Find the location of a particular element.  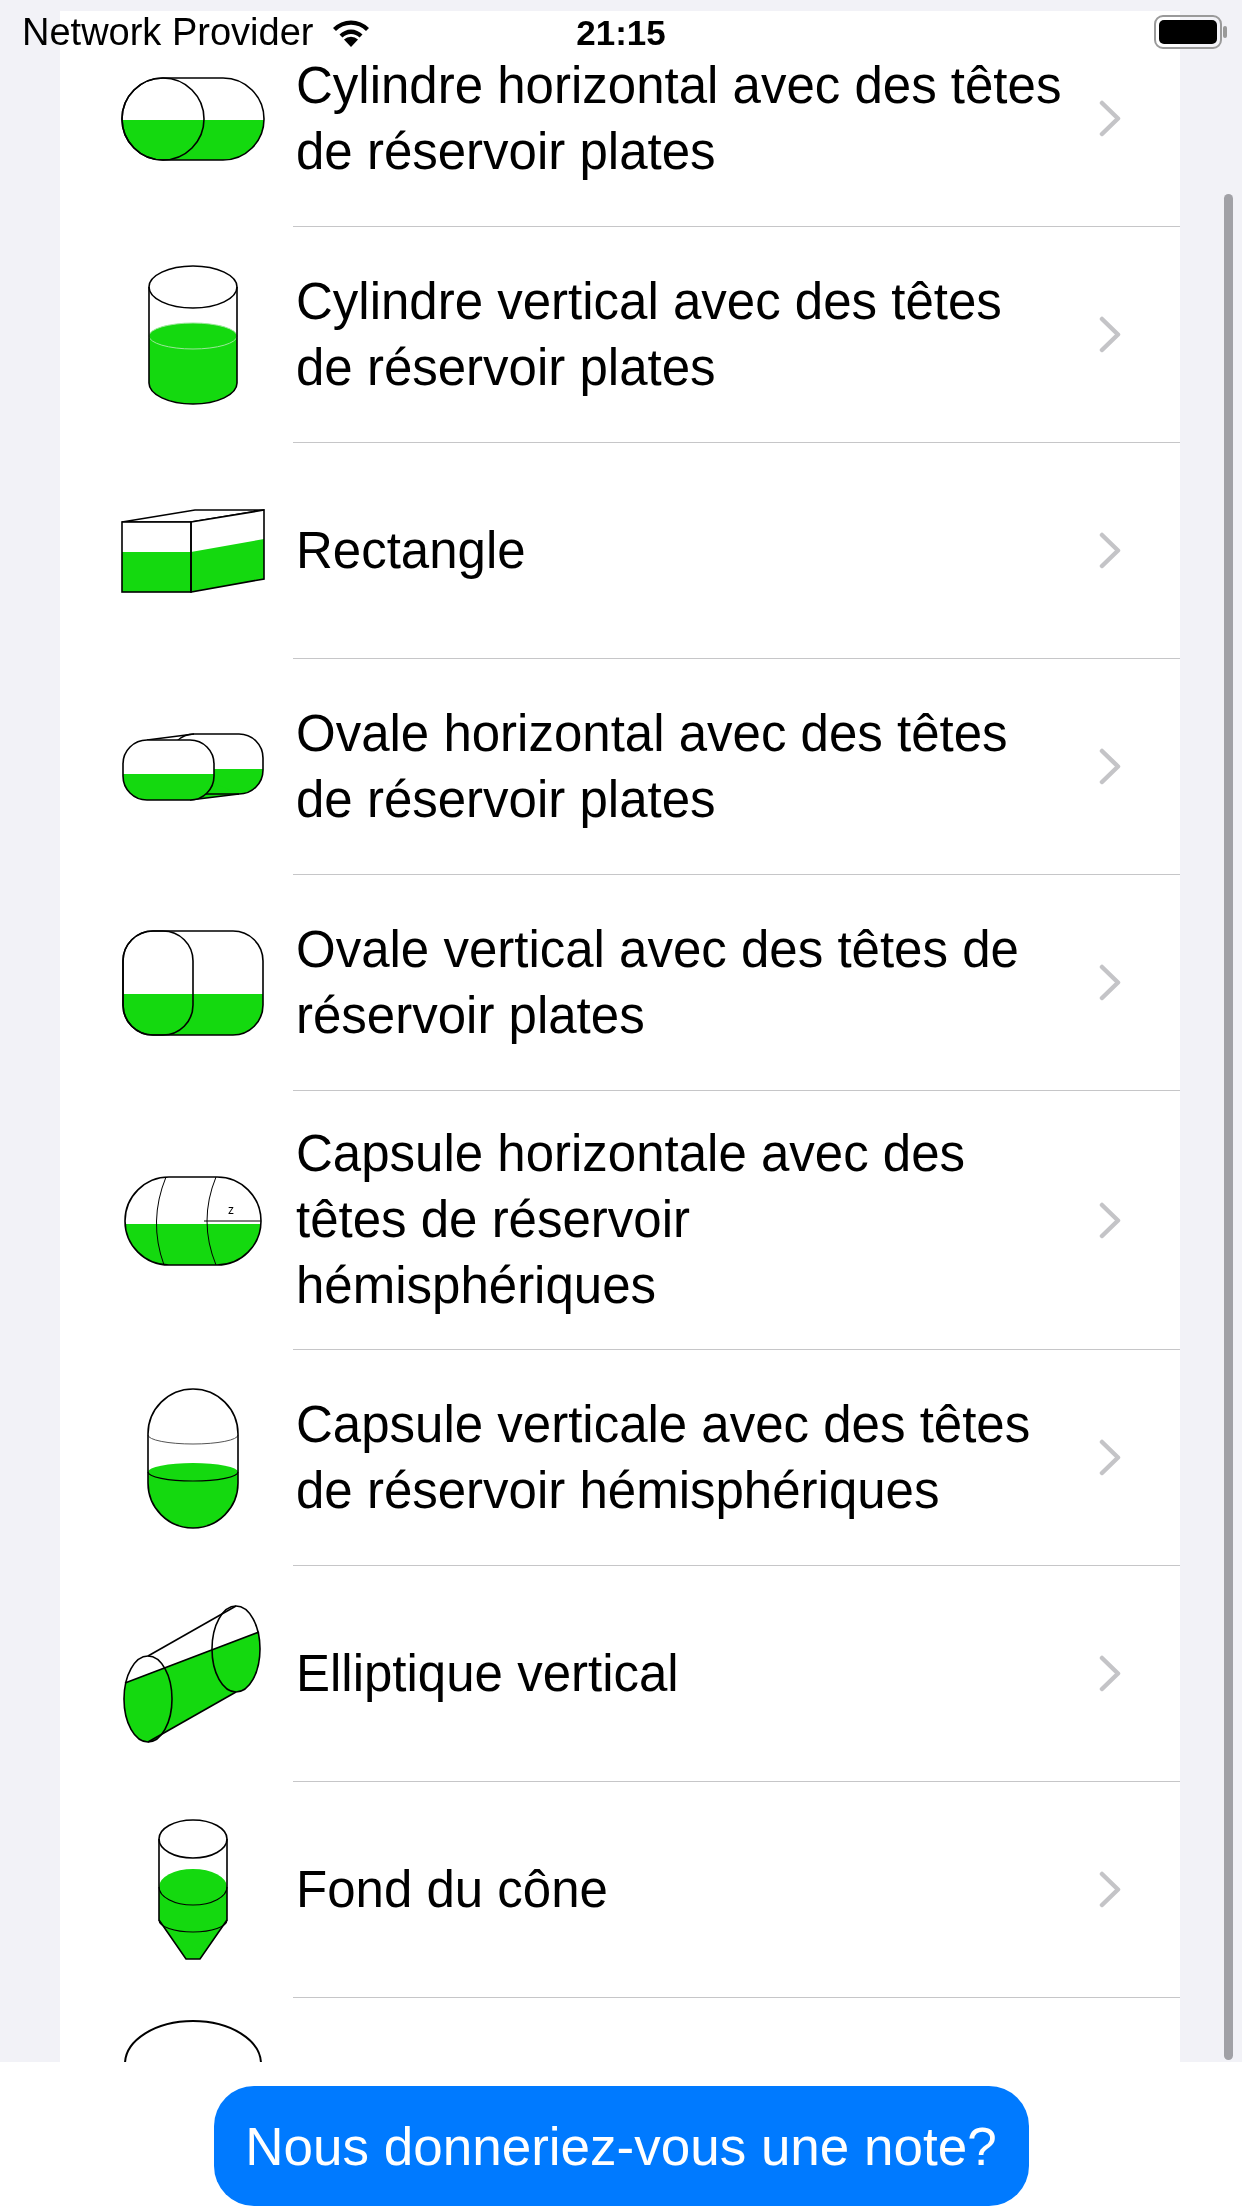

vertical-cylinder-icon is located at coordinates (193, 335).